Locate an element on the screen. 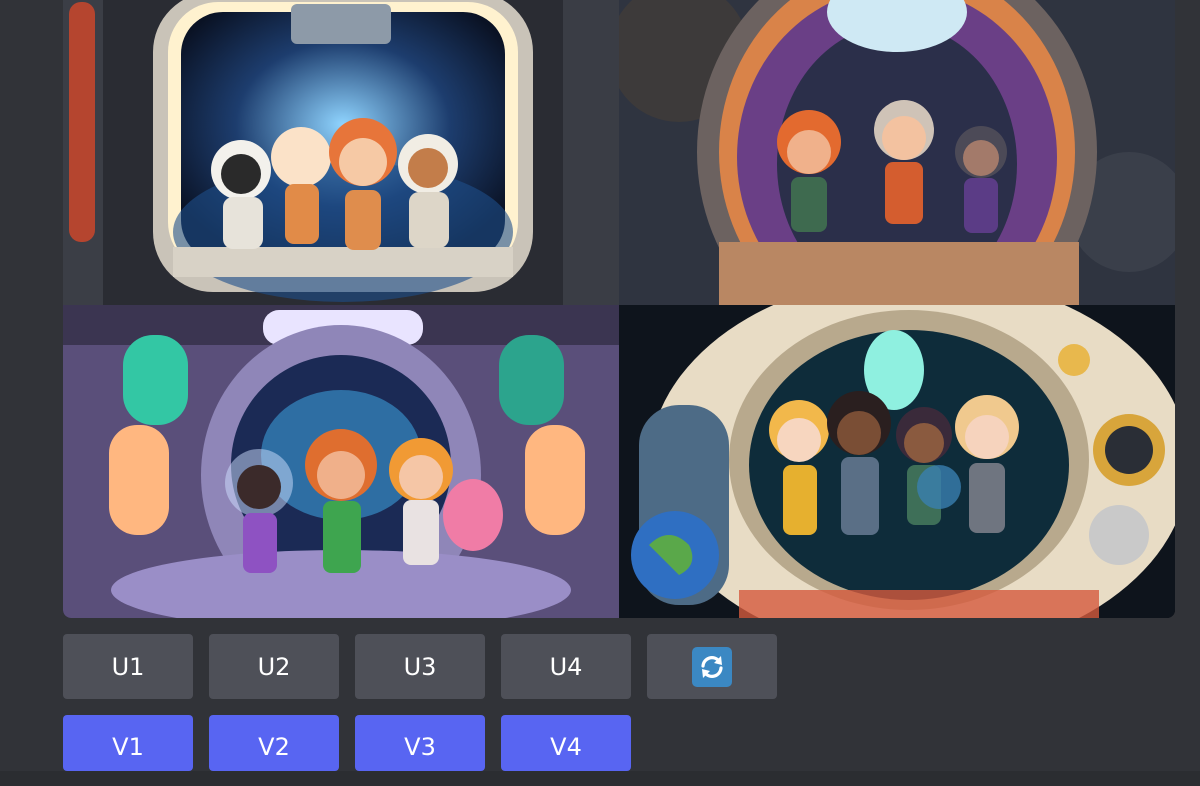 The height and width of the screenshot is (786, 1200). reroll-icon is located at coordinates (712, 666).